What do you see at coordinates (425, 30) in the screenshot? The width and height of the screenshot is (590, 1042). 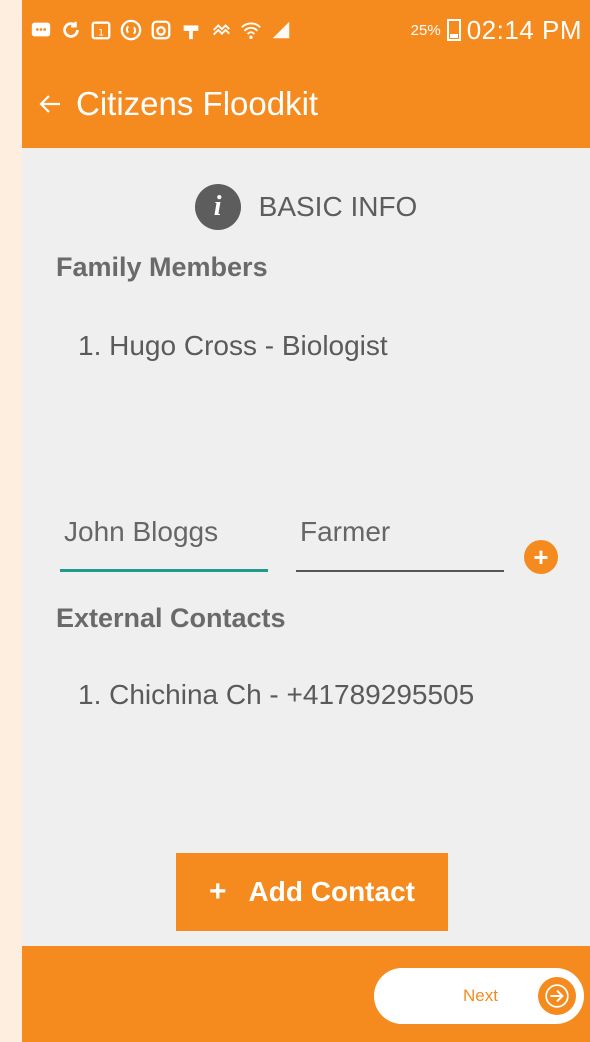 I see `battery-percent: 25%` at bounding box center [425, 30].